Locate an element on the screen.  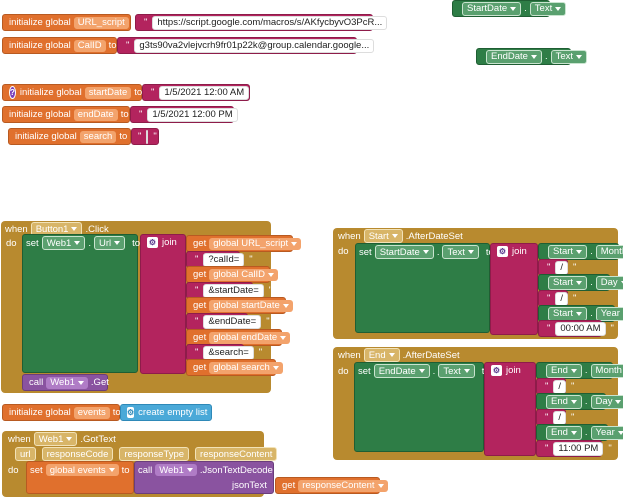
info-icon: ? is located at coordinates (12, 92).